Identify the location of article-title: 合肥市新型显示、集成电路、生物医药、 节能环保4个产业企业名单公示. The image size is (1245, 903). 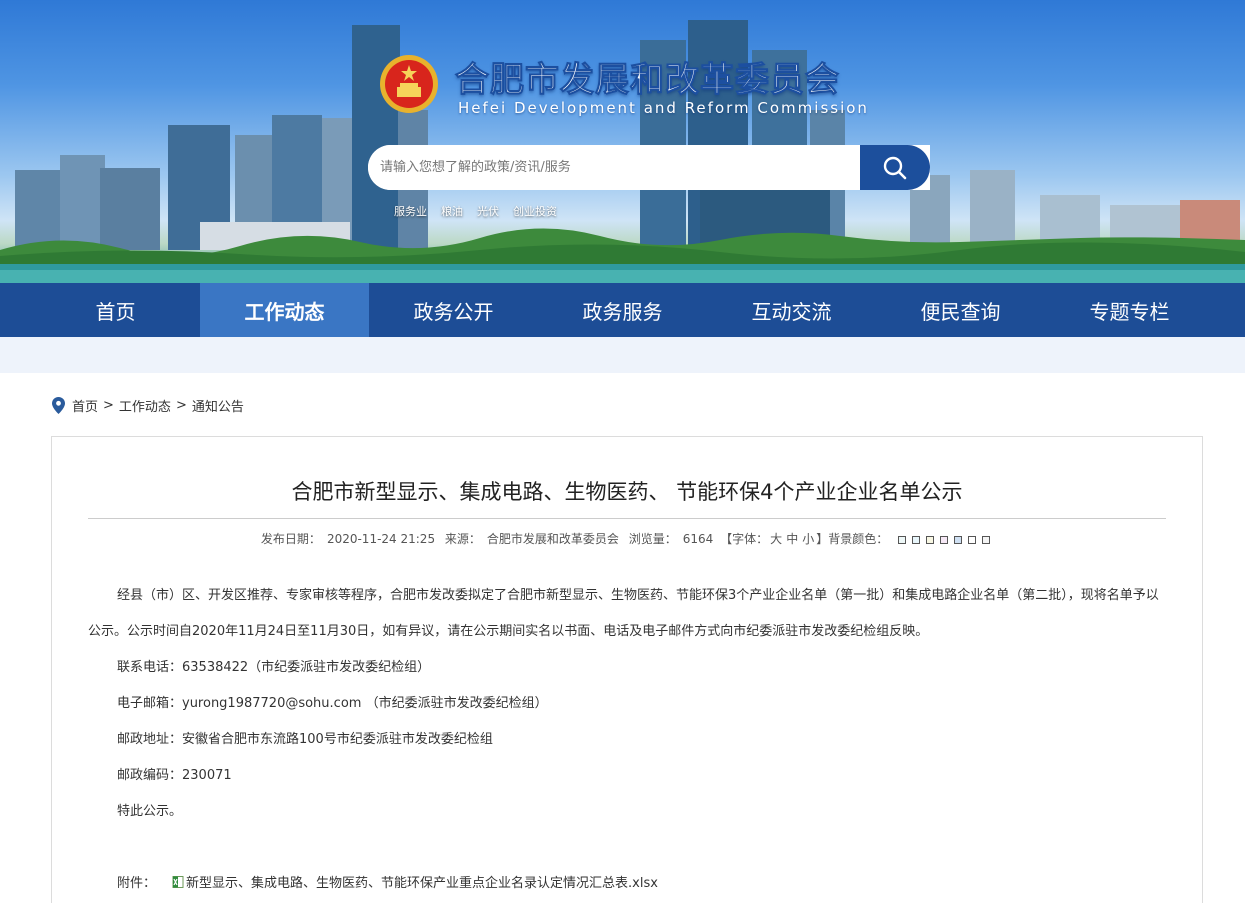
(627, 492).